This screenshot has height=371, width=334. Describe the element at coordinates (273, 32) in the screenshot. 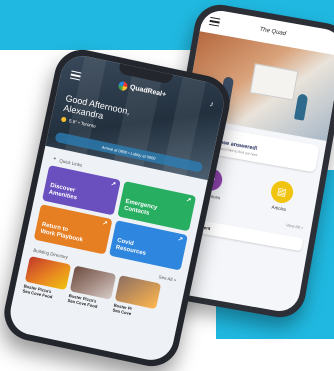

I see `back-app-title: The Quad` at that location.